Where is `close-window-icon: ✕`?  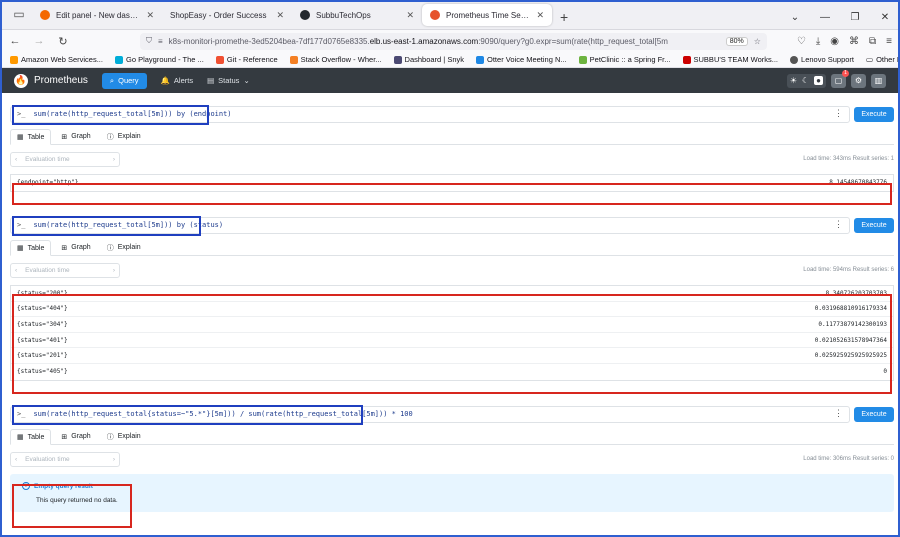 close-window-icon: ✕ is located at coordinates (885, 17).